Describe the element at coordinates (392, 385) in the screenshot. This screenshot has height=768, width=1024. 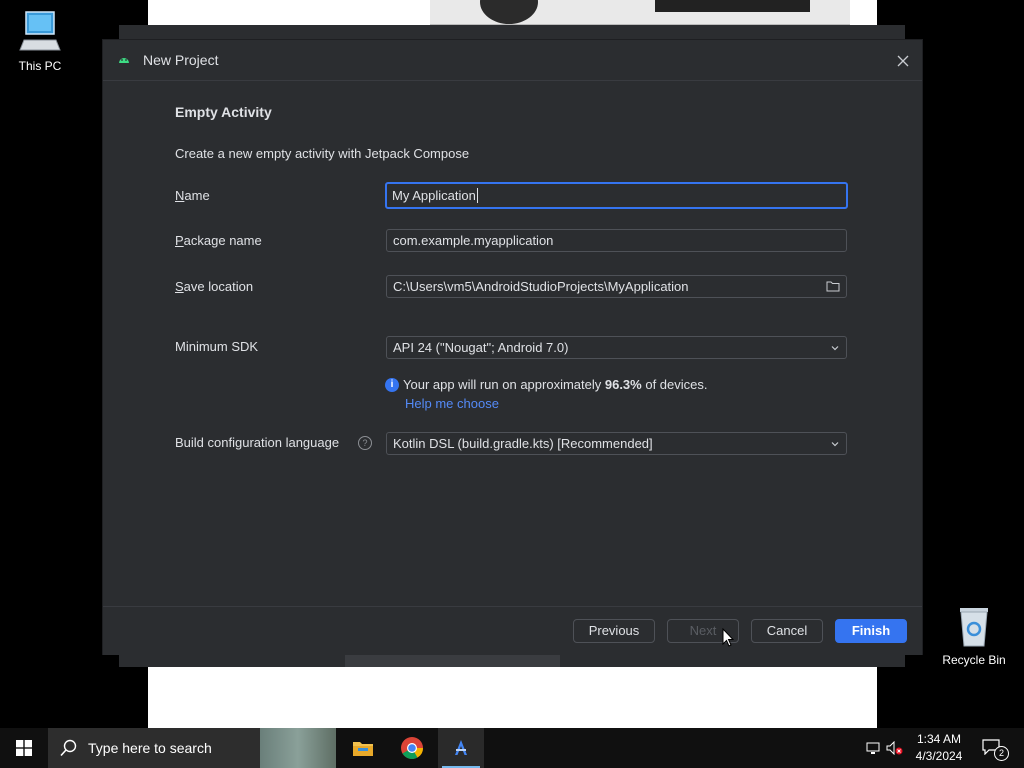
I see `info-icon: i` at that location.